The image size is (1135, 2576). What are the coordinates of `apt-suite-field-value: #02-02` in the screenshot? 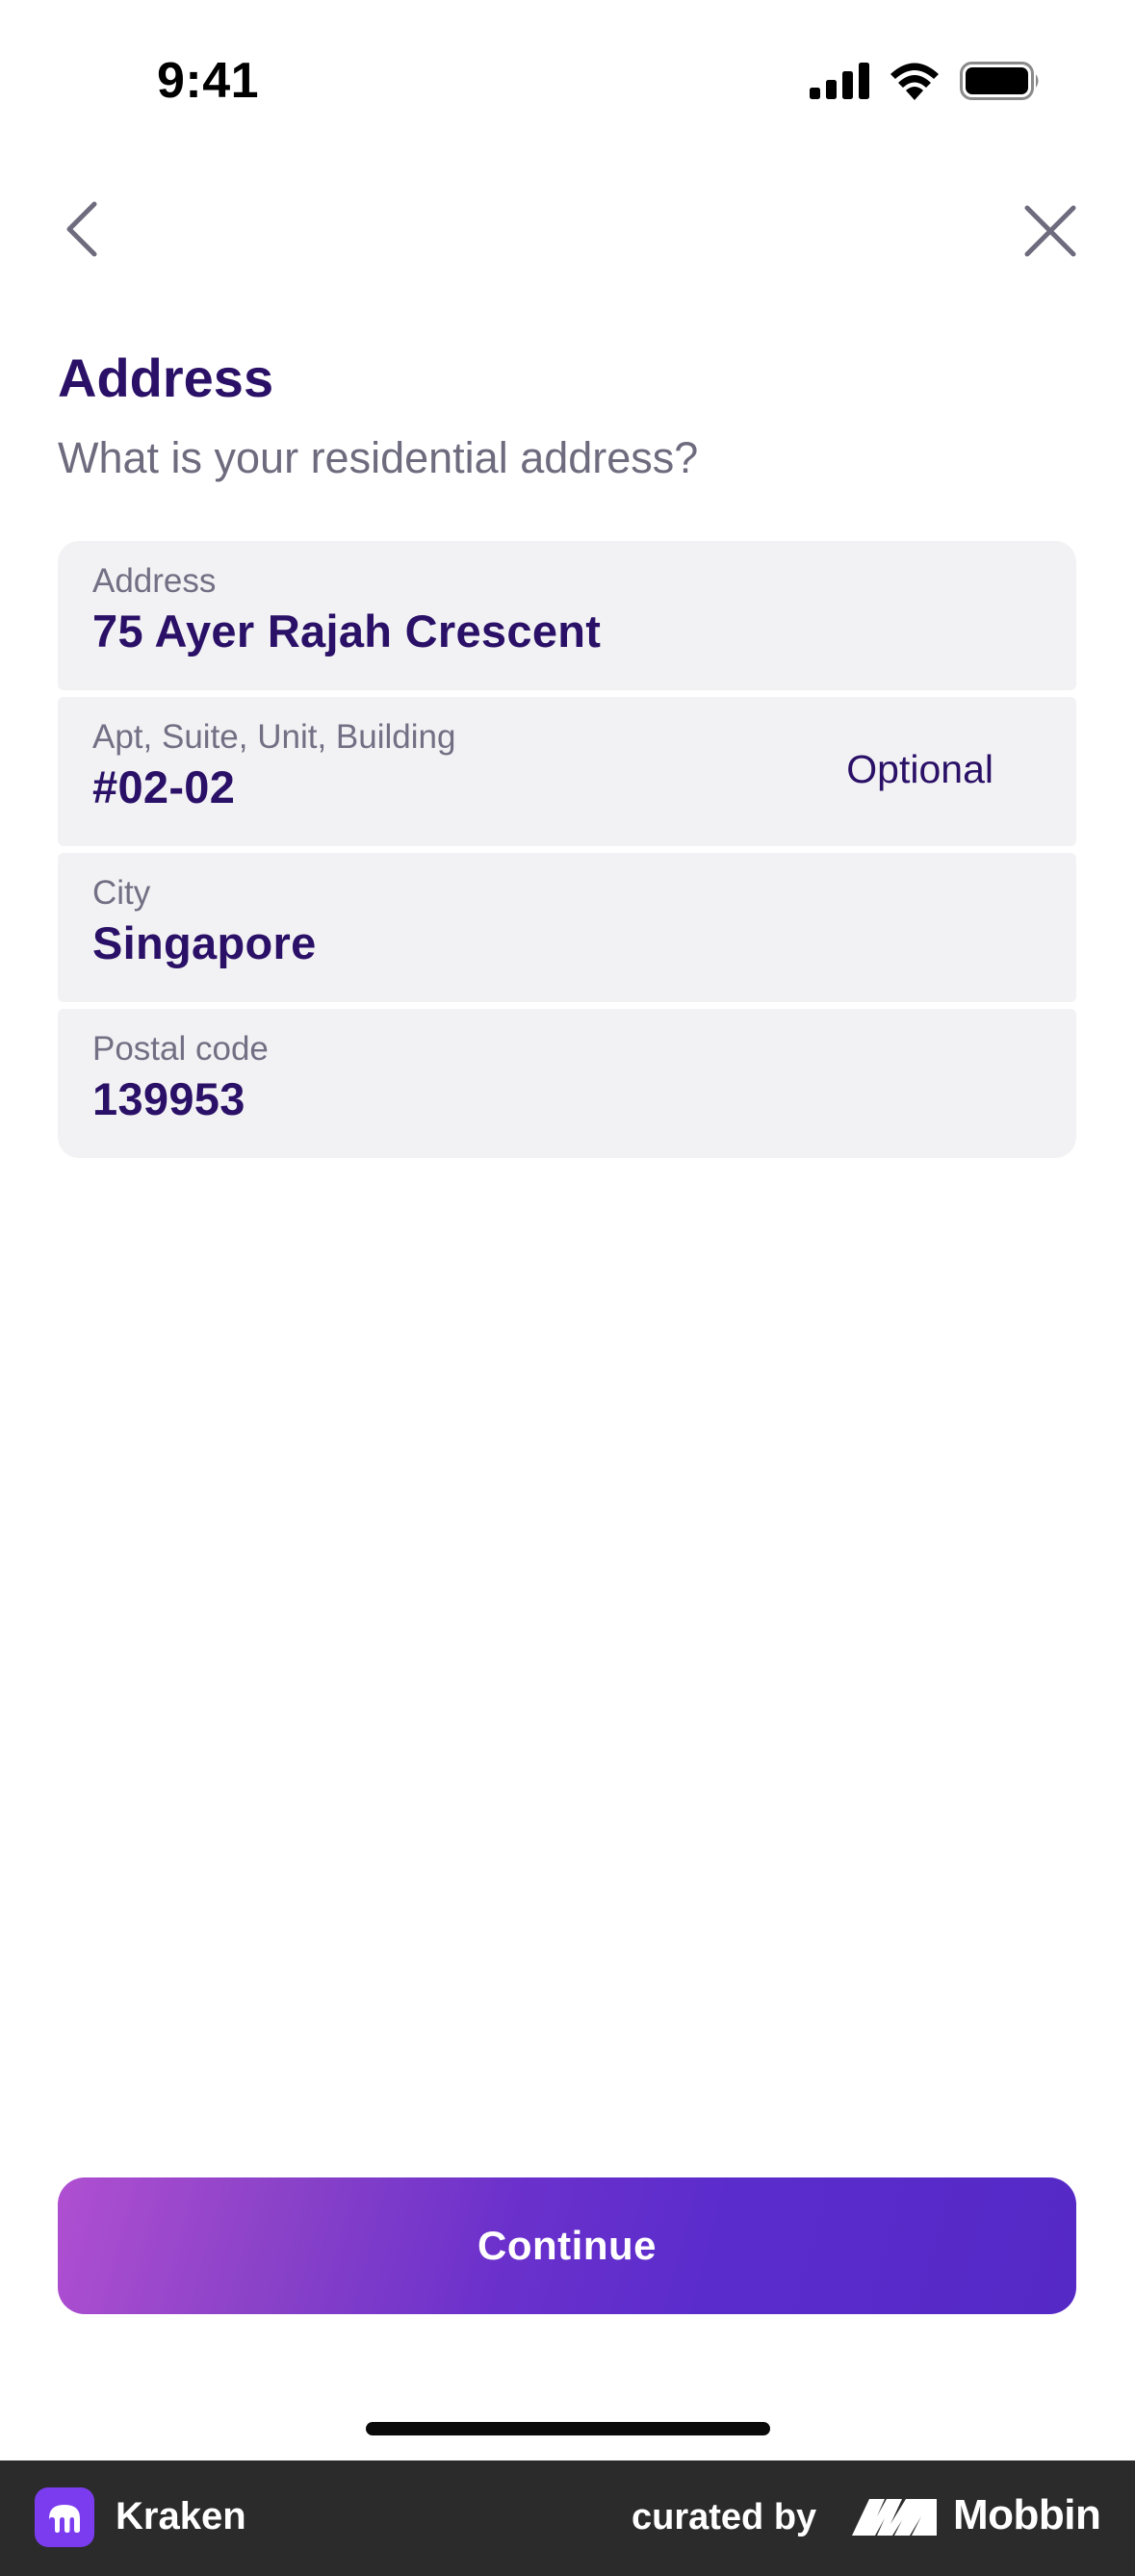 It's located at (163, 787).